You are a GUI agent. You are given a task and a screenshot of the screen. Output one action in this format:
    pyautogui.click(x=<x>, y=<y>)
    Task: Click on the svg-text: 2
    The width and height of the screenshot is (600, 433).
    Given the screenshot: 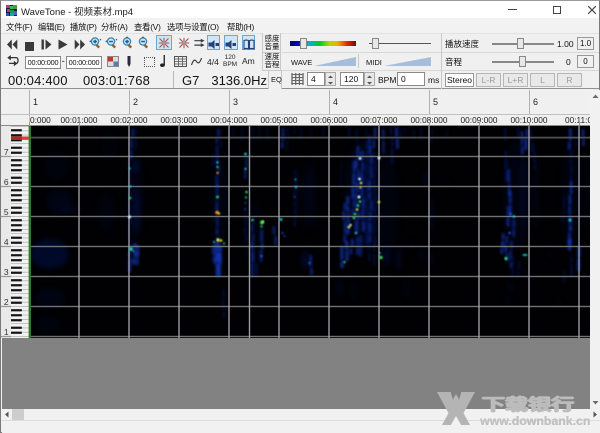 What is the action you would take?
    pyautogui.click(x=6, y=302)
    